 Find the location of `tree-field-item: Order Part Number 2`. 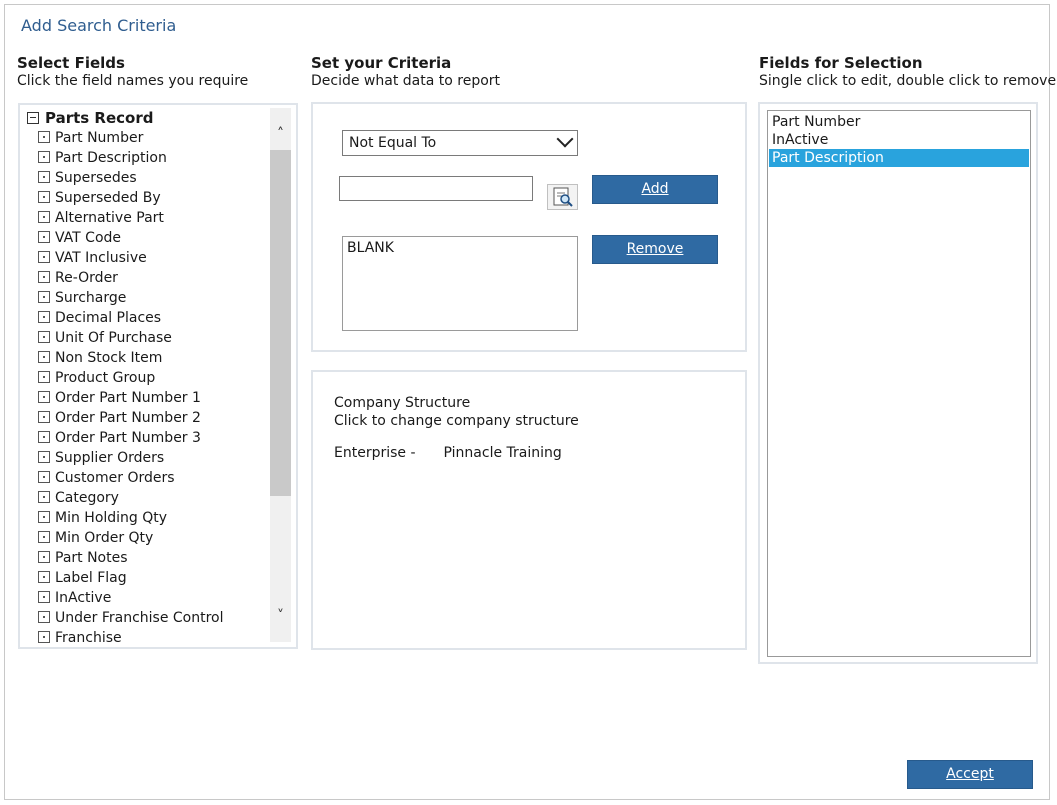

tree-field-item: Order Part Number 2 is located at coordinates (148, 418).